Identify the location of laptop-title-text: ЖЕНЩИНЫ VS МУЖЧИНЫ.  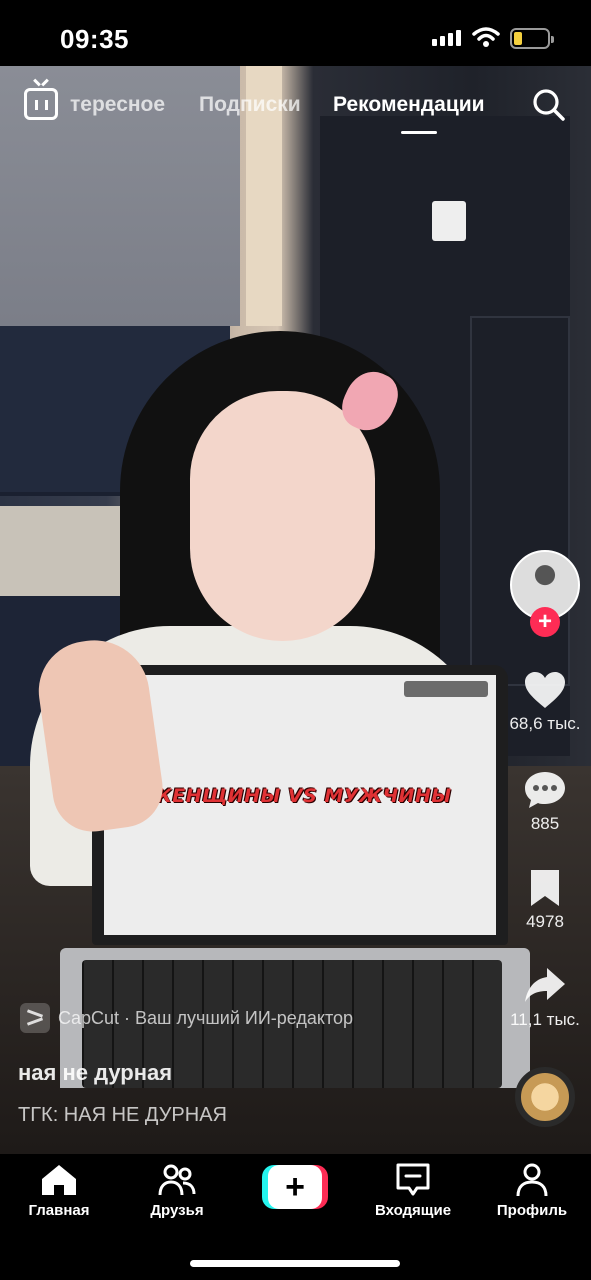
(300, 796).